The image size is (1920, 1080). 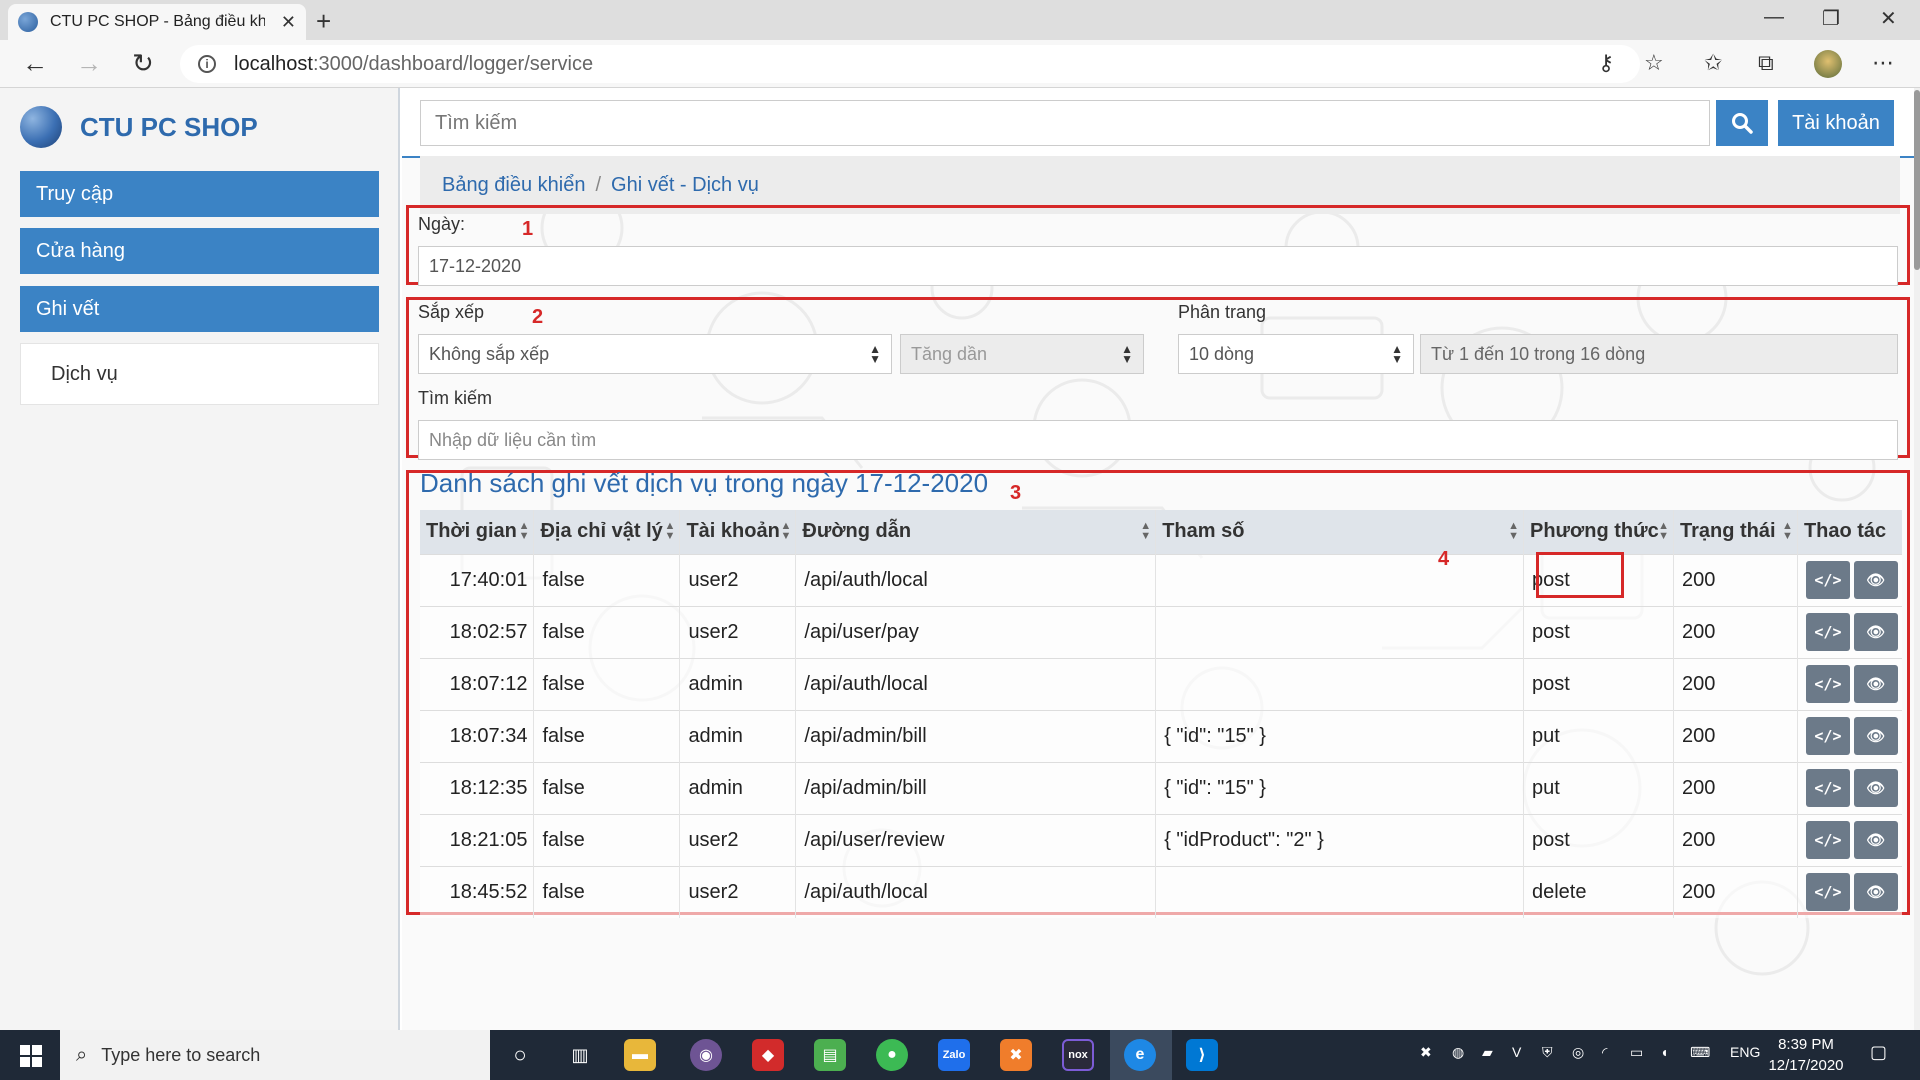 What do you see at coordinates (1735, 532) in the screenshot?
I see `column-header-status: Trạng thái ▲ ▼` at bounding box center [1735, 532].